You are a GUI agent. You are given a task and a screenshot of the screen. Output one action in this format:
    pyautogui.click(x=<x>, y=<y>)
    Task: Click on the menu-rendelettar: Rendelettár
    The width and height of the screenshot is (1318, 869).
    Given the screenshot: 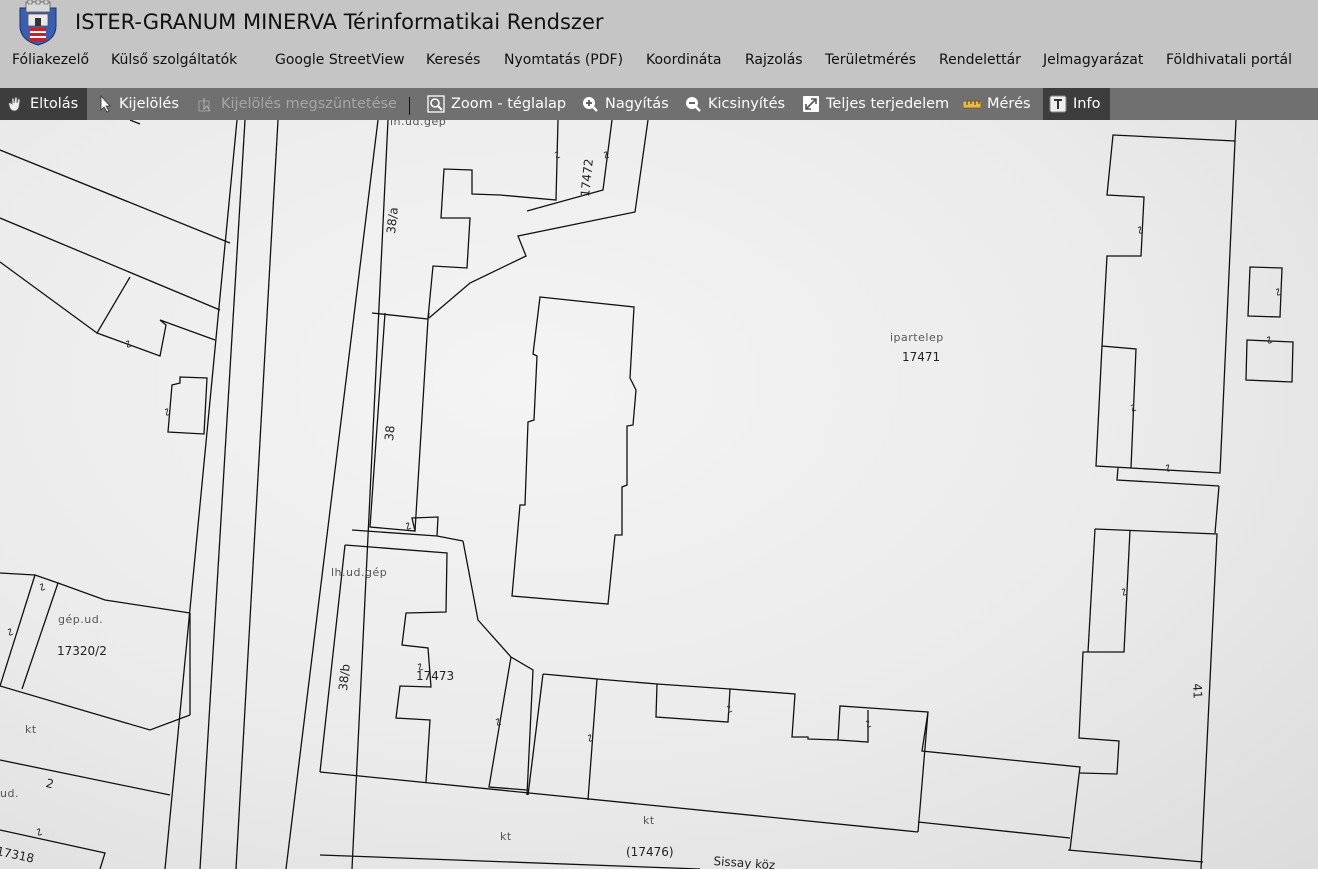 What is the action you would take?
    pyautogui.click(x=980, y=60)
    